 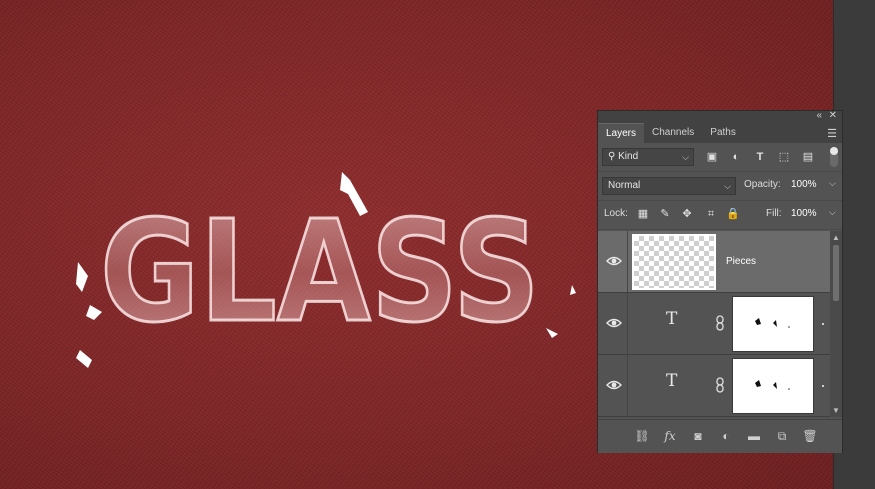 I want to click on lock-paint-icon: ✎, so click(x=665, y=214).